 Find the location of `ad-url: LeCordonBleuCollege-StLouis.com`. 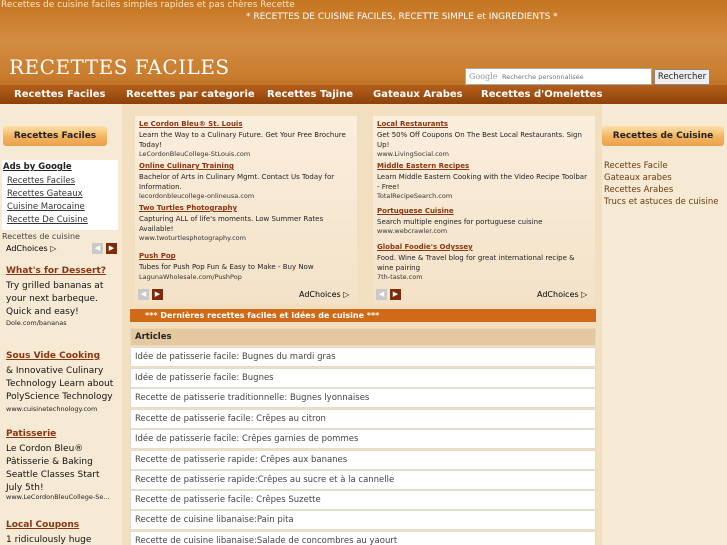

ad-url: LeCordonBleuCollege-StLouis.com is located at coordinates (194, 154).